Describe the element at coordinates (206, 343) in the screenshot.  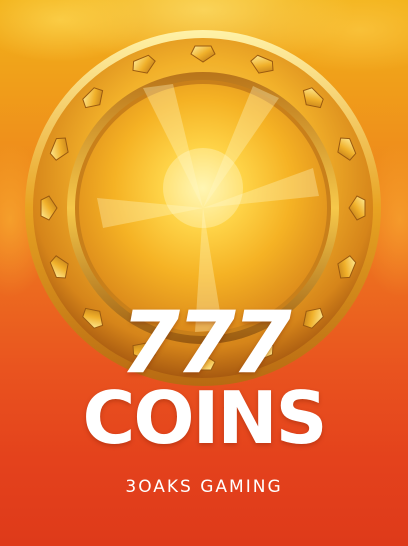
I see `game-title-number: 777` at that location.